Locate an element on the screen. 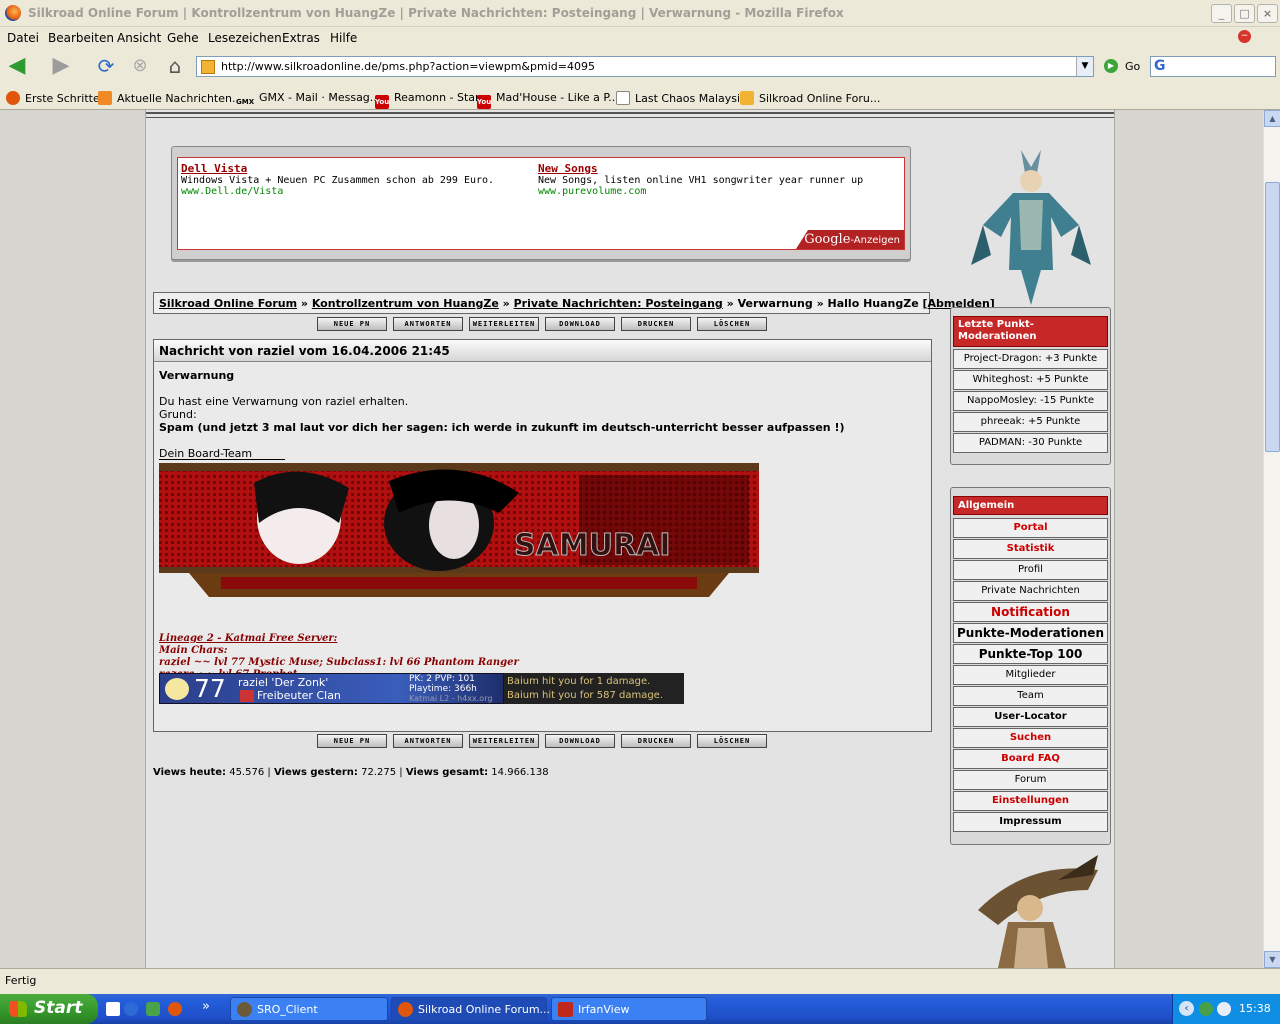 The width and height of the screenshot is (1280, 1024). breadcrumb-forum-link: Silkroad Online Forum is located at coordinates (228, 303).